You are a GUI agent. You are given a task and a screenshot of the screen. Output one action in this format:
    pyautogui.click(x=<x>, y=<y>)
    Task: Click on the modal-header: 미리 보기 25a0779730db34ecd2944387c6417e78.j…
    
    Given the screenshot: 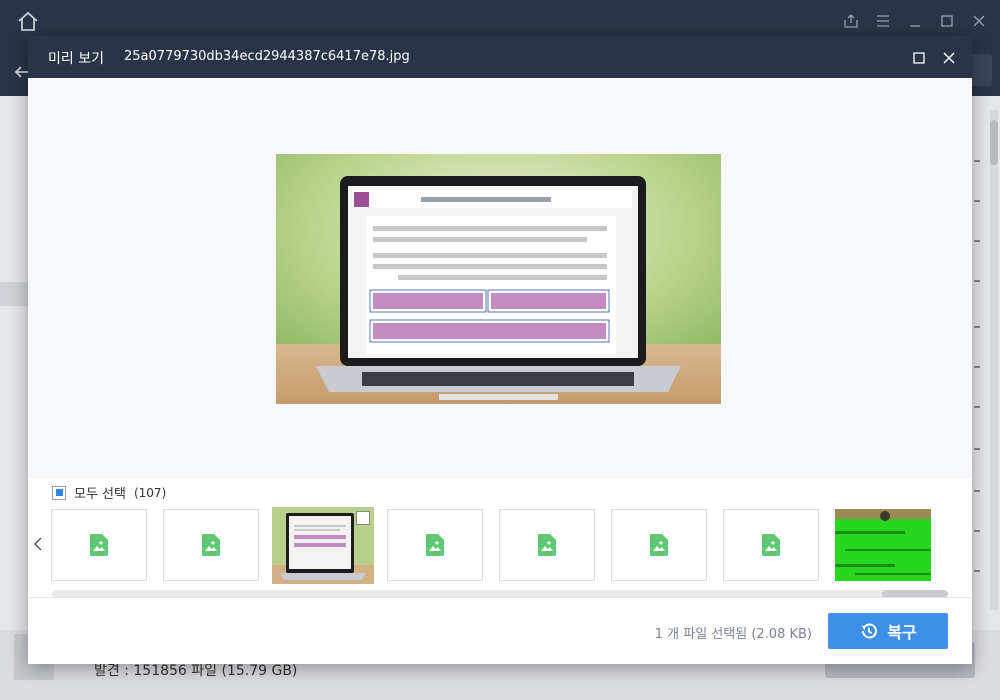 What is the action you would take?
    pyautogui.click(x=500, y=57)
    